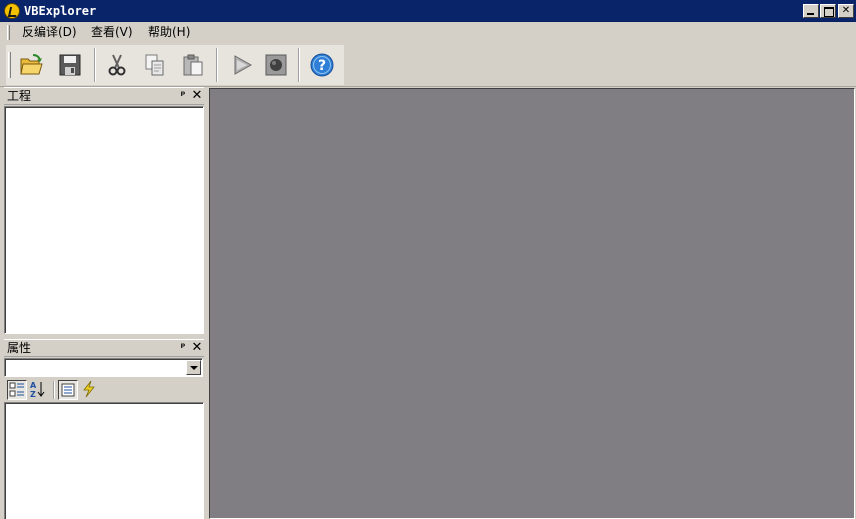  I want to click on cut-button, so click(117, 65).